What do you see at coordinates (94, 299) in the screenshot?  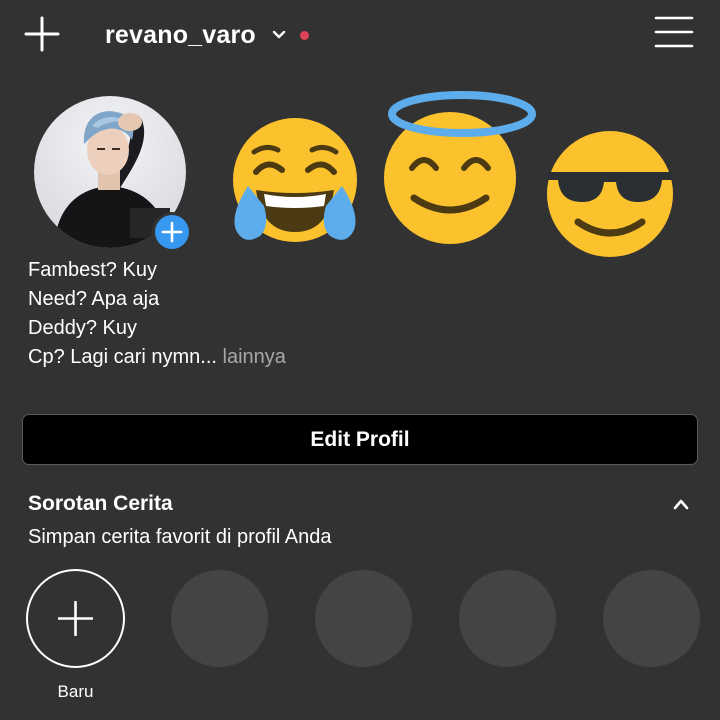 I see `bio-line: Need? Apa aja` at bounding box center [94, 299].